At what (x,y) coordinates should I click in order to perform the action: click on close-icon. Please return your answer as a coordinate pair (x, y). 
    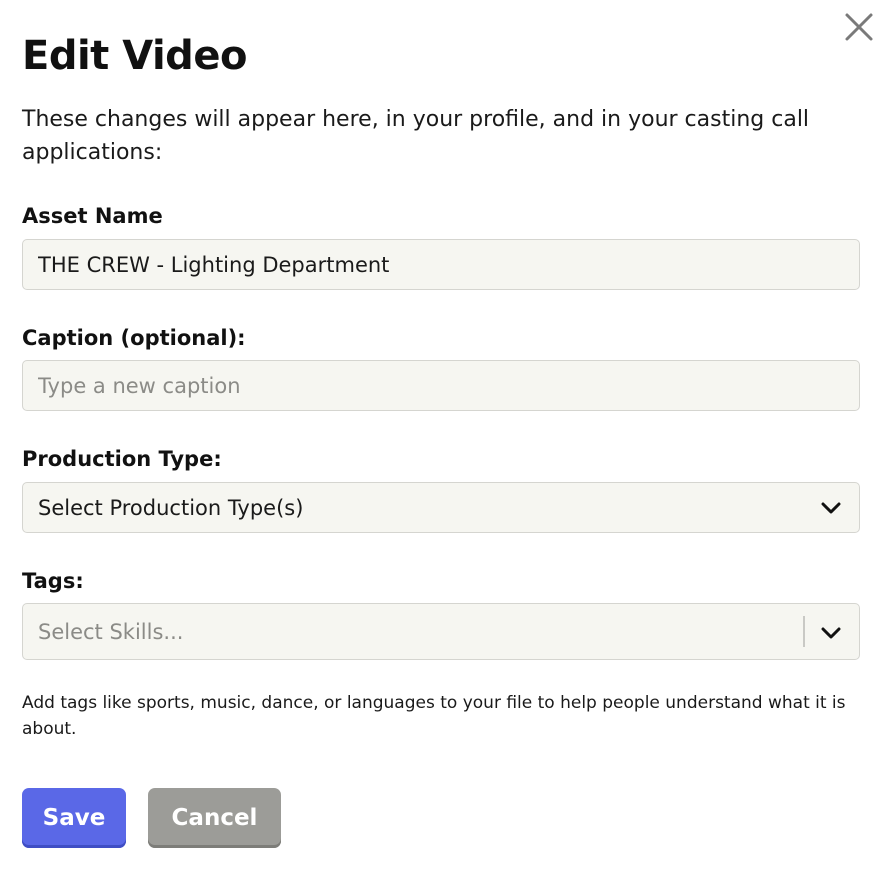
    Looking at the image, I should click on (859, 27).